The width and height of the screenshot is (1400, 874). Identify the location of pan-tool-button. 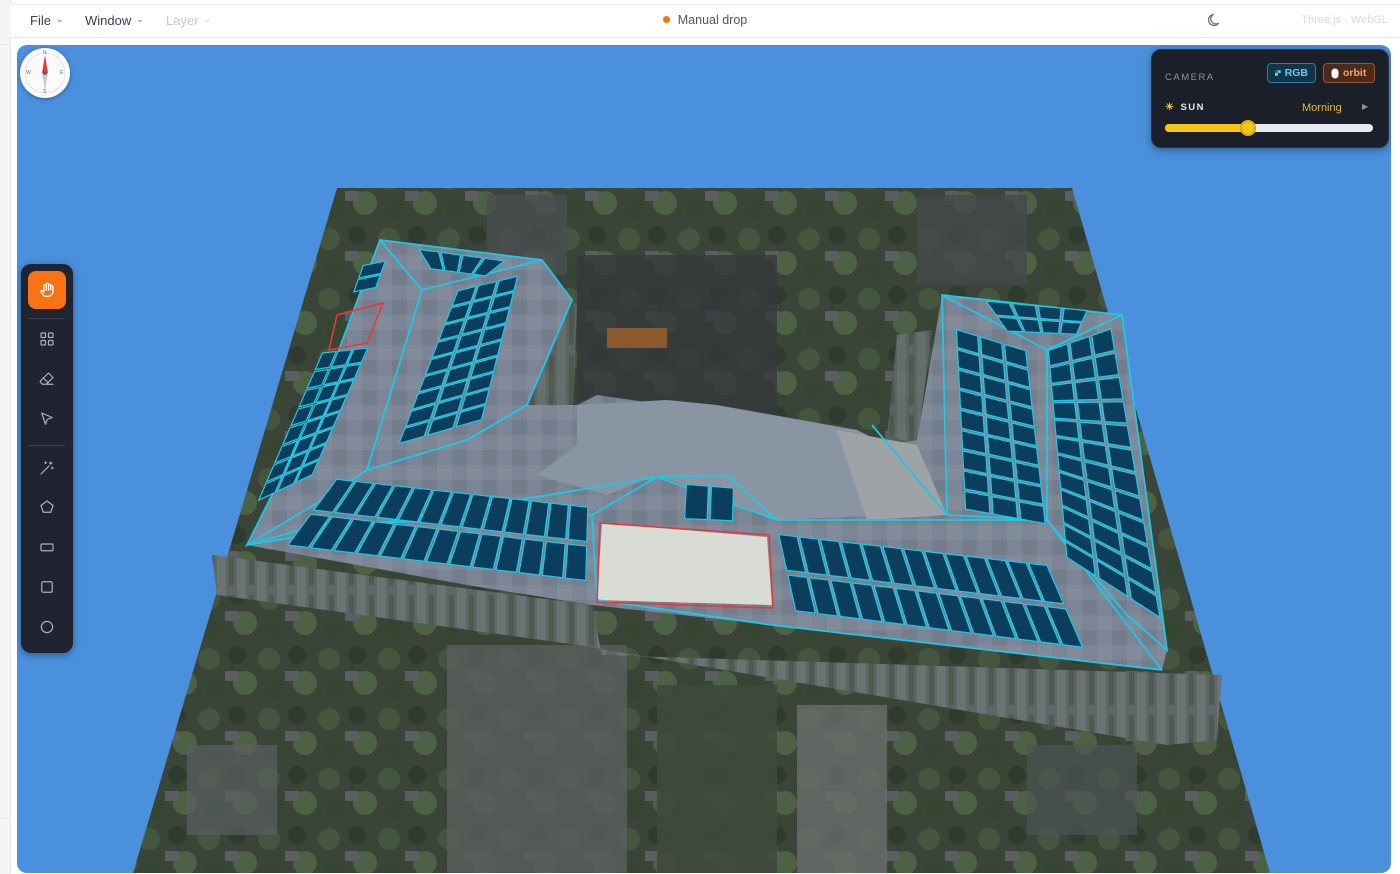
(47, 290).